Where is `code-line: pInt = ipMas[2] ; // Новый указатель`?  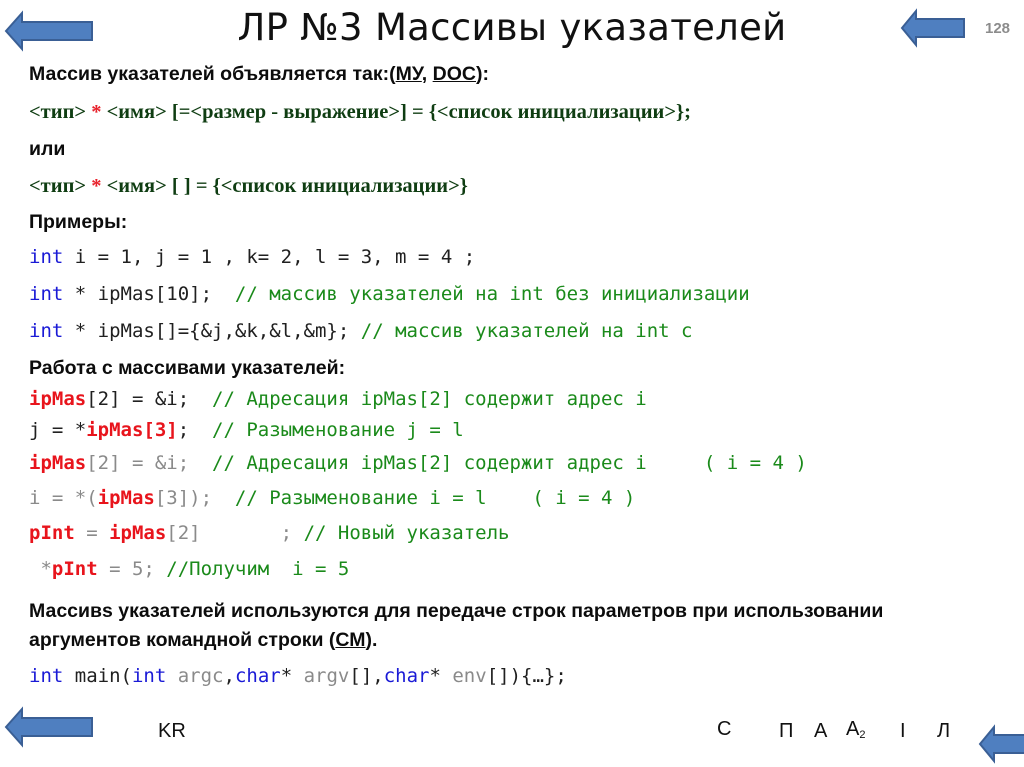
code-line: pInt = ipMas[2] ; // Новый указатель is located at coordinates (269, 533).